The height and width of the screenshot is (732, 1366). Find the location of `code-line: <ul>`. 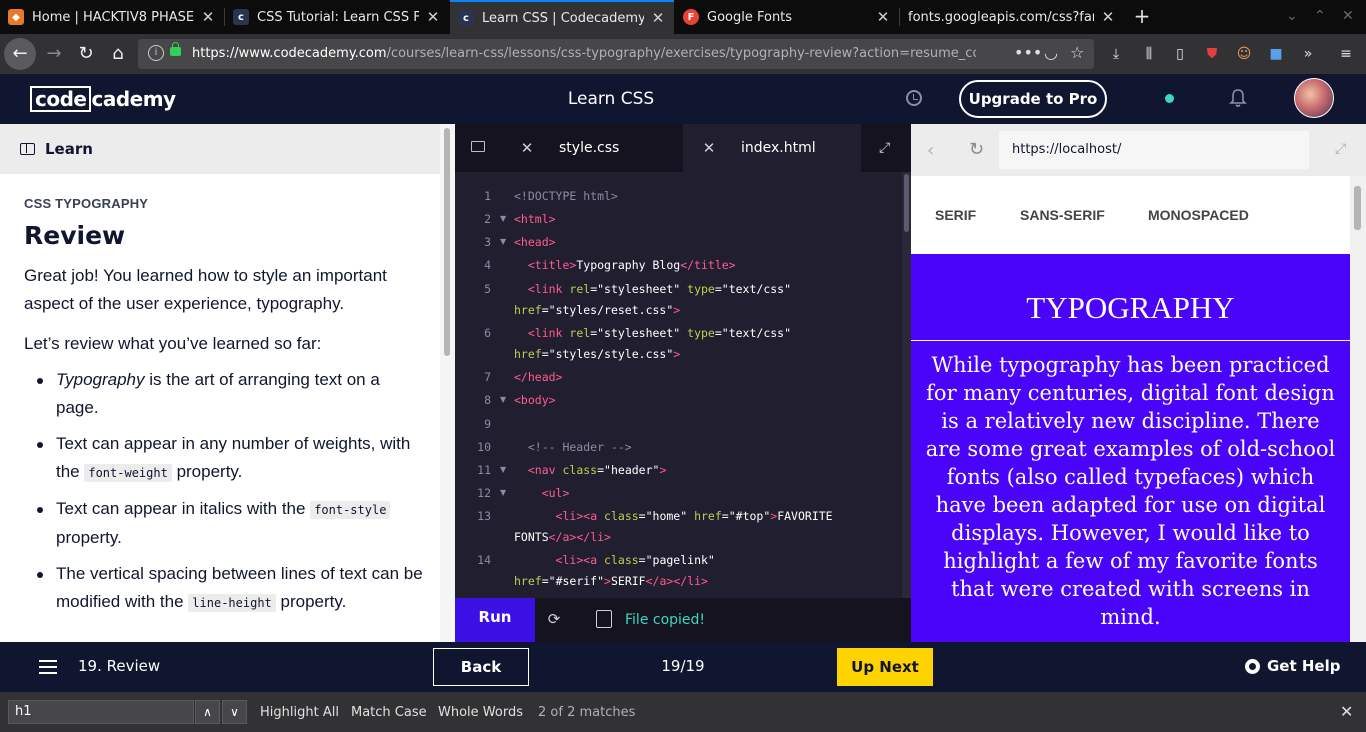

code-line: <ul> is located at coordinates (542, 493).